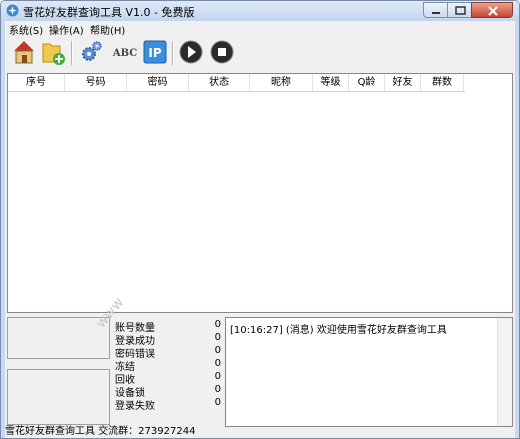  Describe the element at coordinates (12, 10) in the screenshot. I see `app-icon` at that location.